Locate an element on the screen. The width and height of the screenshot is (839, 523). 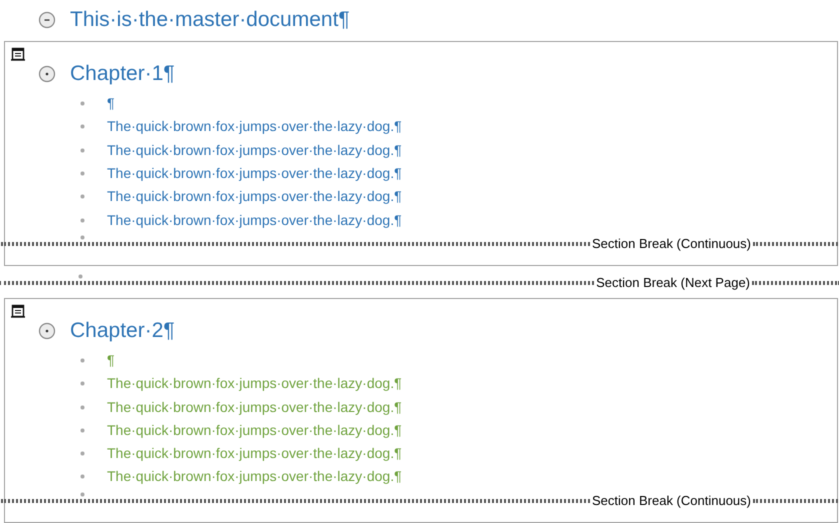
master-heading: This·is·the·master·document¶ is located at coordinates (210, 20).